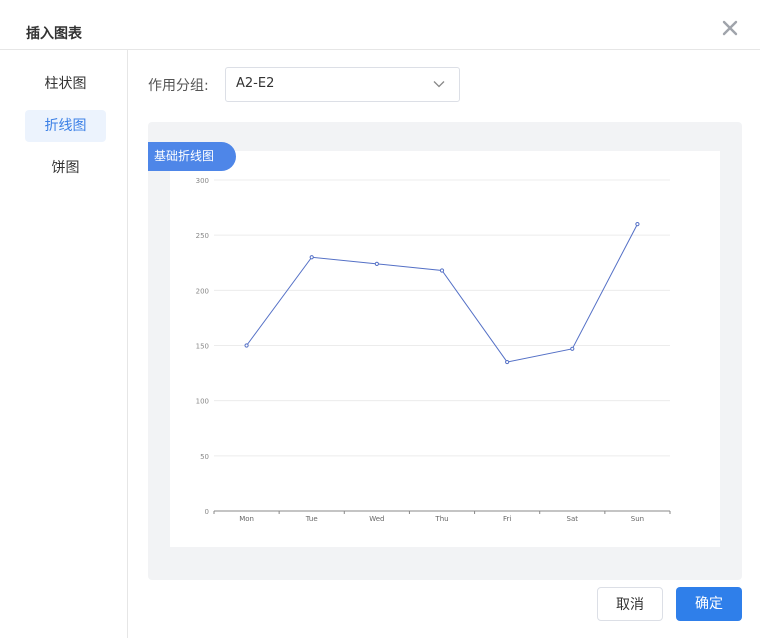  Describe the element at coordinates (207, 512) in the screenshot. I see `y-tick-label: 0` at that location.